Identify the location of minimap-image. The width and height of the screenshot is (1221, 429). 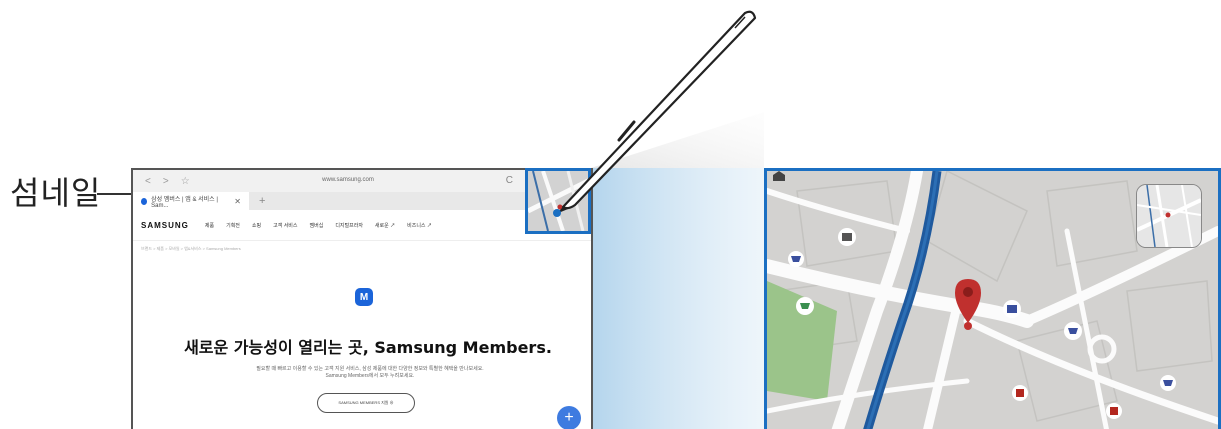
(1169, 216).